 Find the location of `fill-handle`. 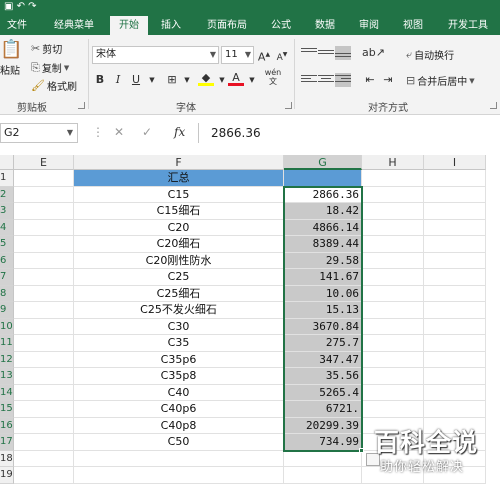

fill-handle is located at coordinates (361, 450).